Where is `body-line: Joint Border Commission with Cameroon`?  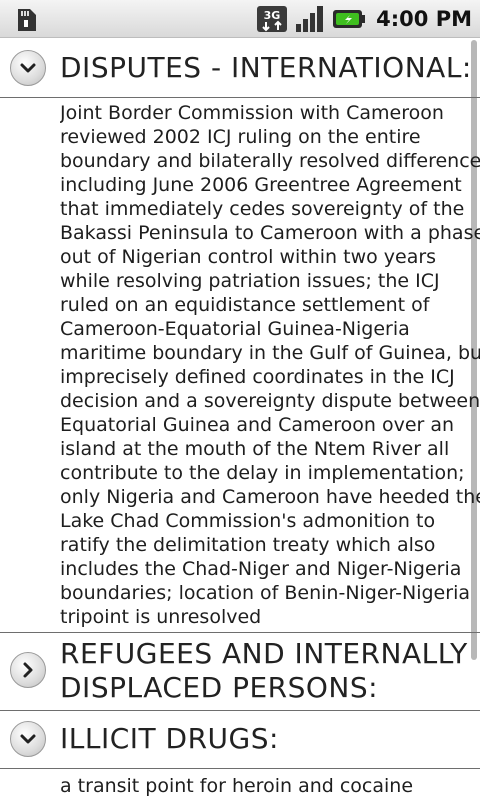
body-line: Joint Border Commission with Cameroon is located at coordinates (252, 113).